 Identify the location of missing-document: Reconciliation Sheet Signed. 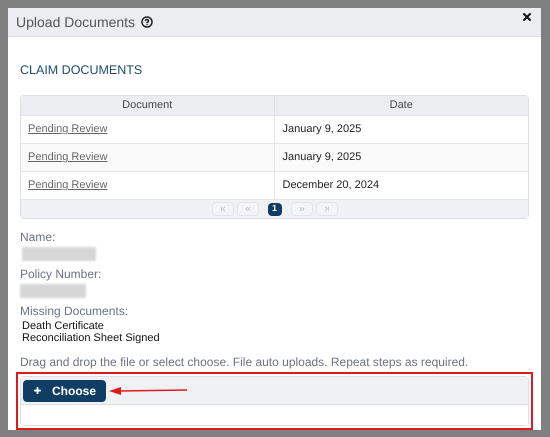
(91, 338).